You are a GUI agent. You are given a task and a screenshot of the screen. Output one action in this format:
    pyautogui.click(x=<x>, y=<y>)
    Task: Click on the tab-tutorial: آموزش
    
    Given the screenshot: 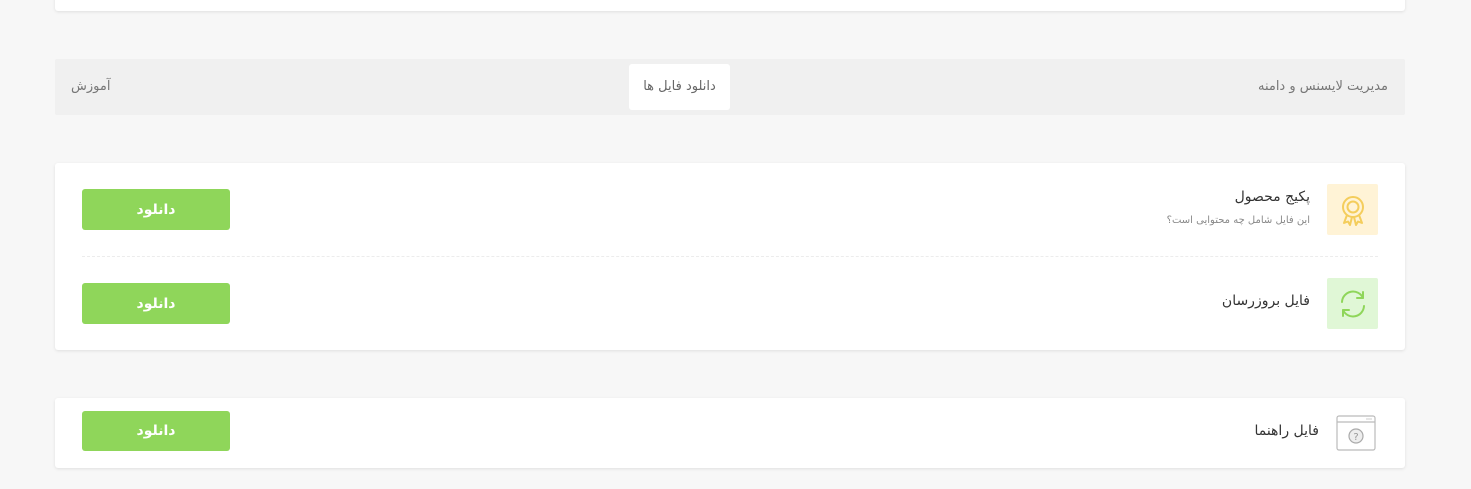 What is the action you would take?
    pyautogui.click(x=90, y=87)
    